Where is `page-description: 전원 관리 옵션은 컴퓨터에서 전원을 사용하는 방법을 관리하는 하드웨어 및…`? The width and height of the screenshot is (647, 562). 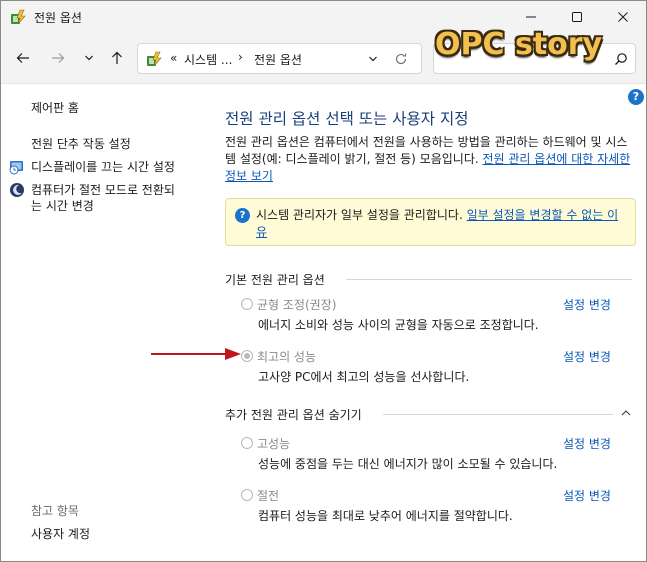 page-description: 전원 관리 옵션은 컴퓨터에서 전원을 사용하는 방법을 관리하는 하드웨어 및… is located at coordinates (431, 159).